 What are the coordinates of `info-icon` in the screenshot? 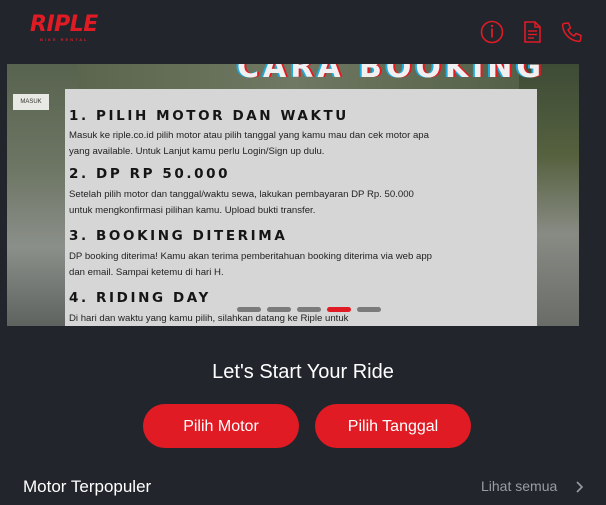 It's located at (492, 32).